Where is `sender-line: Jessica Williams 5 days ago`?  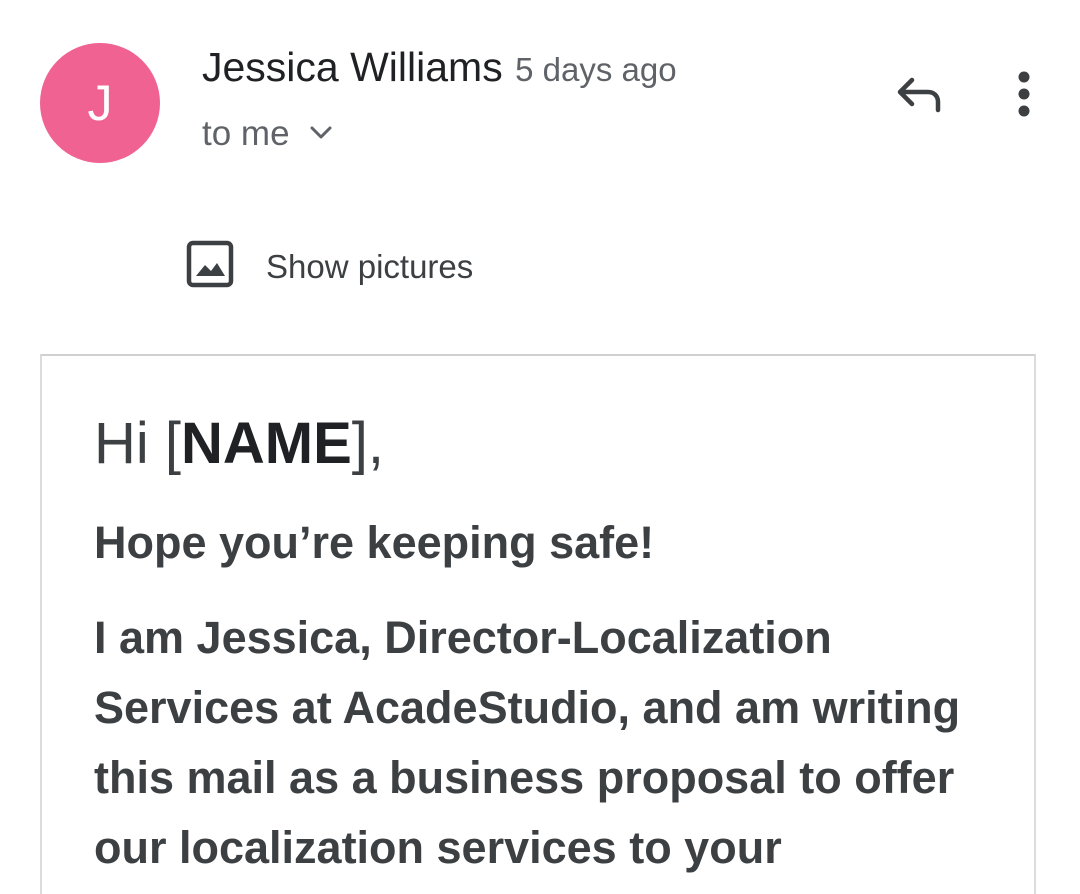 sender-line: Jessica Williams 5 days ago is located at coordinates (439, 67).